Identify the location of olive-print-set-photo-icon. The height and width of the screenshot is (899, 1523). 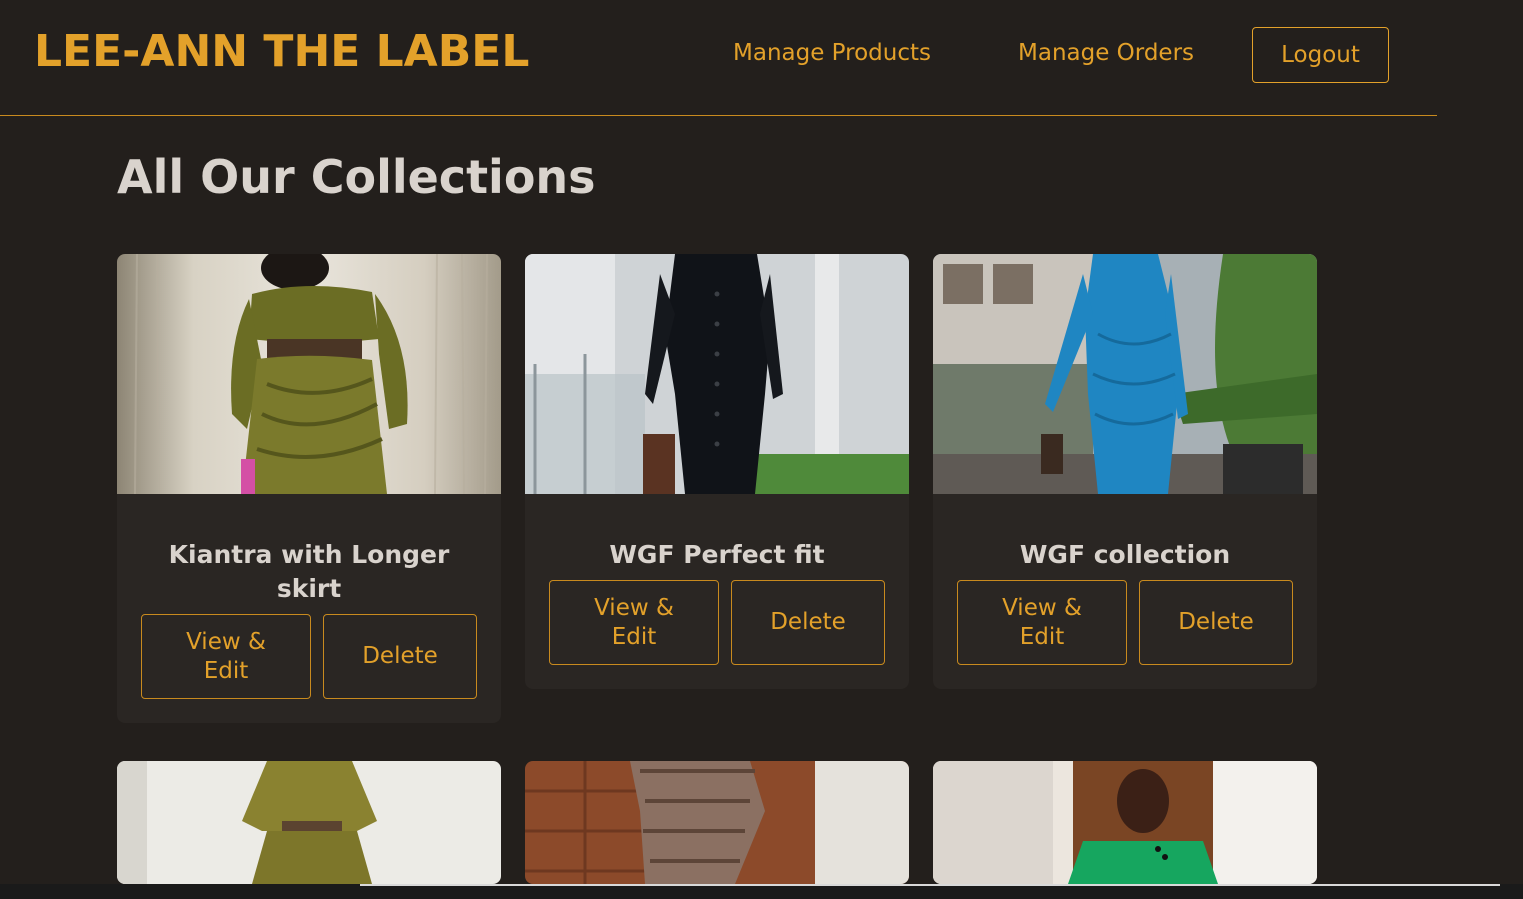
(309, 822).